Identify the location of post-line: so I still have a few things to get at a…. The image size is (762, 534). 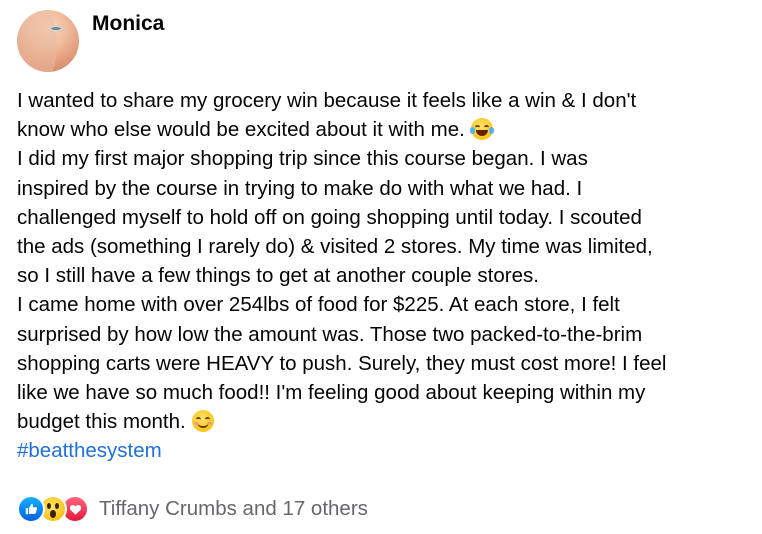
(278, 276).